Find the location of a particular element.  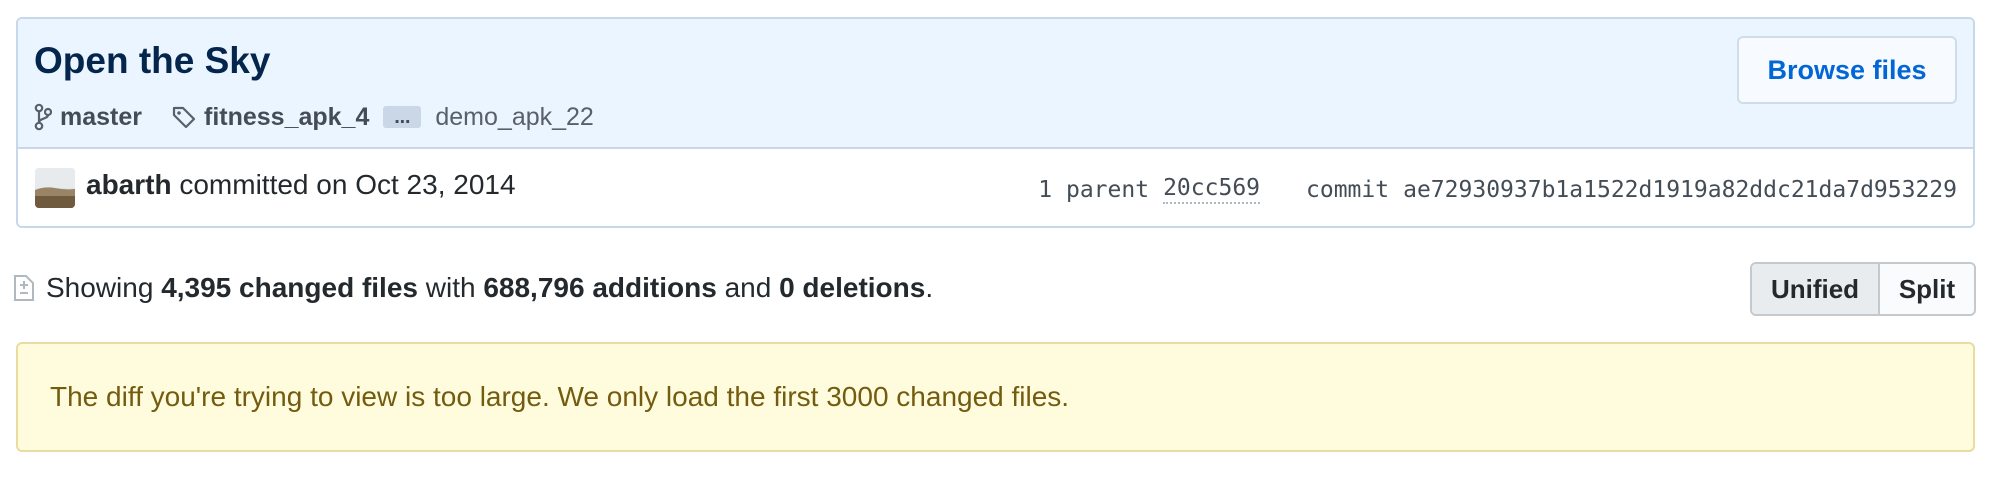

git-branch-icon is located at coordinates (43, 117).